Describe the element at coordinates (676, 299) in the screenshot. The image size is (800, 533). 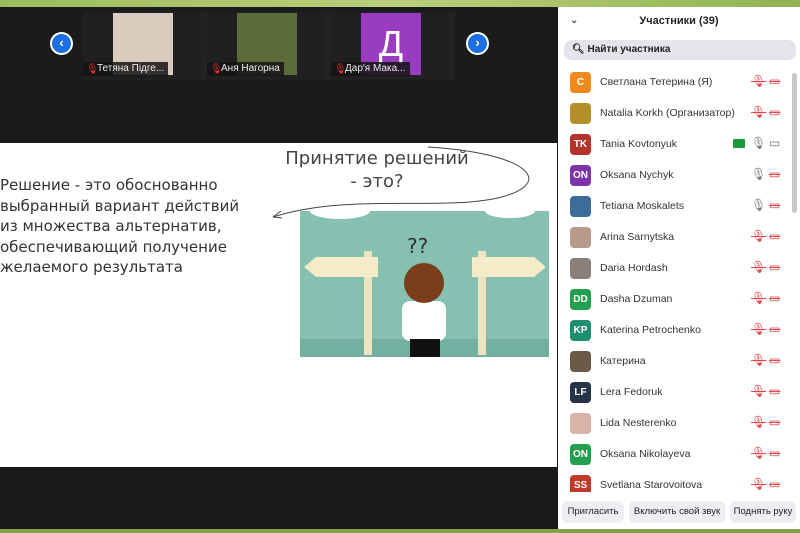
I see `participant-row: DD Dasha Dzuman 🎙︎ ▭` at that location.